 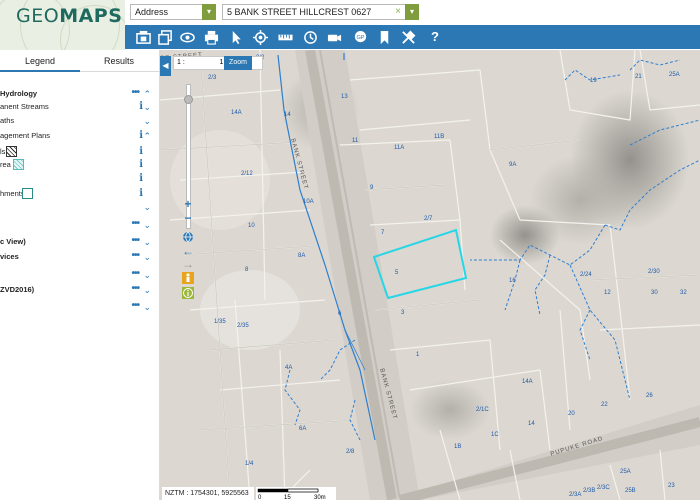 What do you see at coordinates (607, 293) in the screenshot?
I see `lot-label: 12` at bounding box center [607, 293].